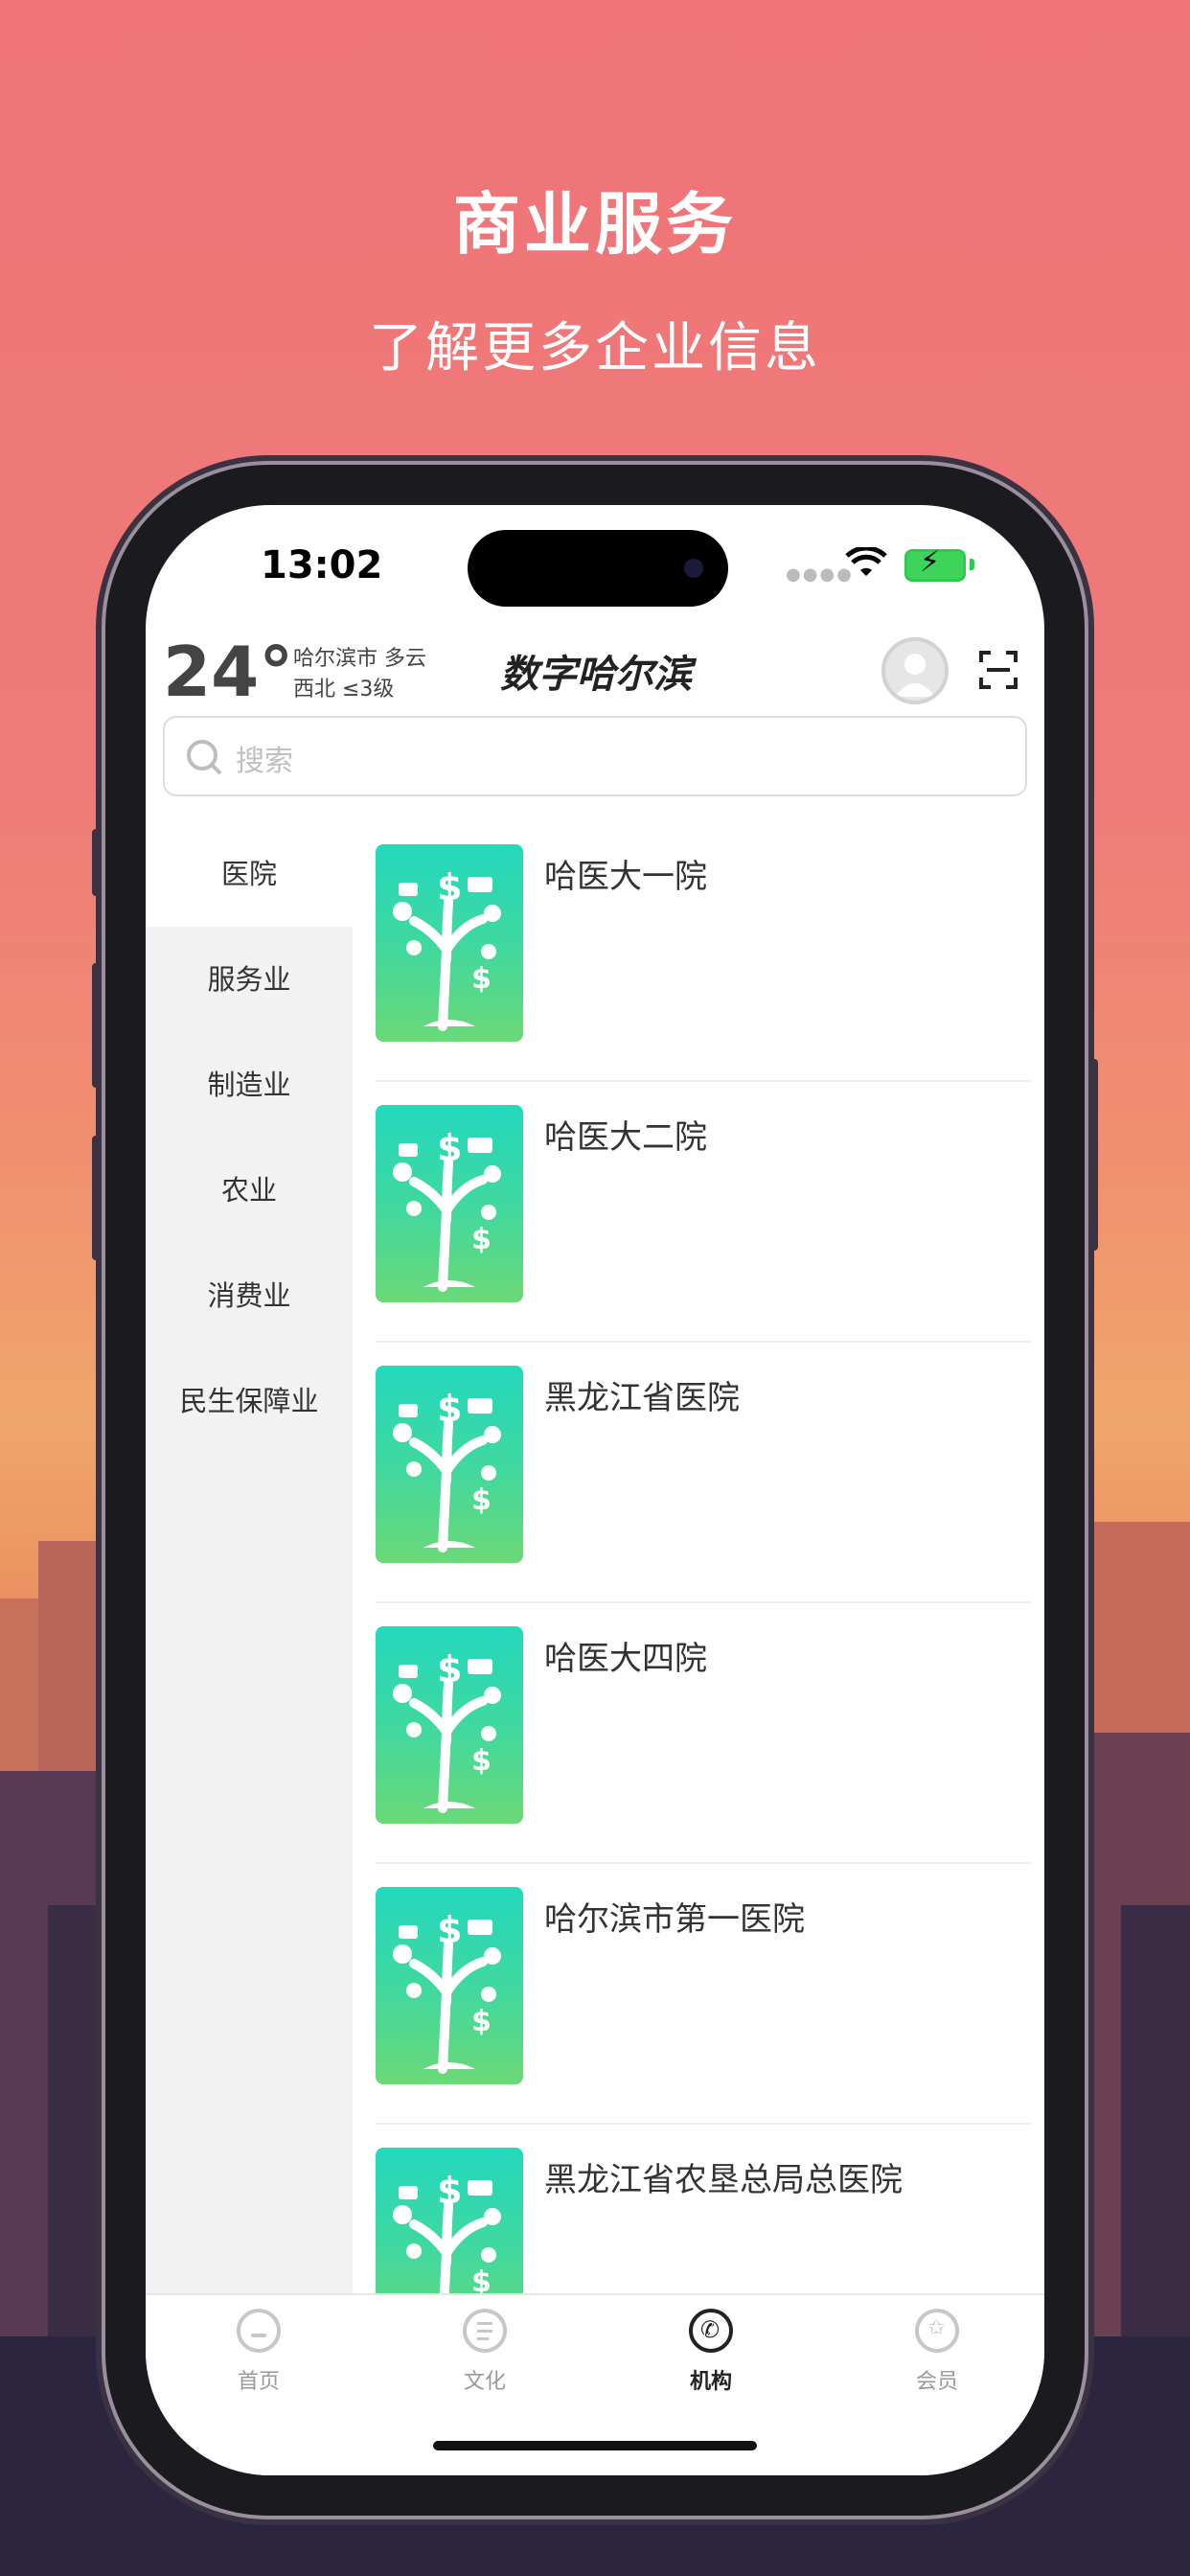  I want to click on sidebar-item-consumer: 消费业, so click(250, 1295).